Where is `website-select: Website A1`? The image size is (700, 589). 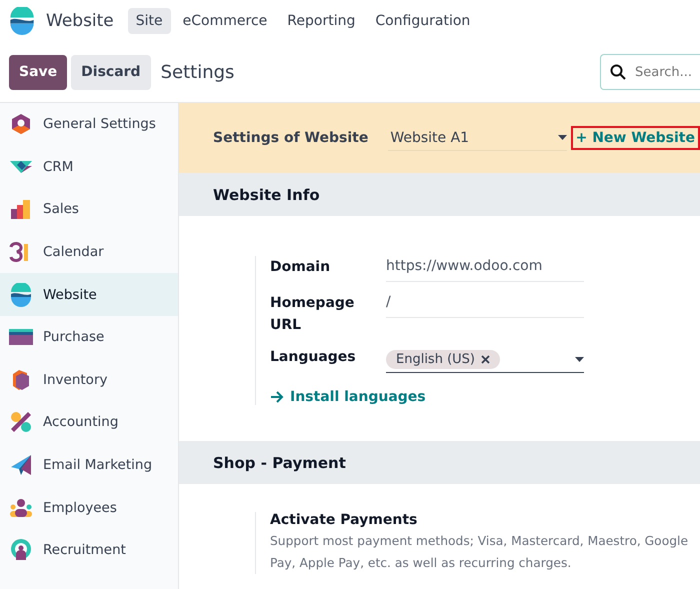 website-select: Website A1 is located at coordinates (477, 138).